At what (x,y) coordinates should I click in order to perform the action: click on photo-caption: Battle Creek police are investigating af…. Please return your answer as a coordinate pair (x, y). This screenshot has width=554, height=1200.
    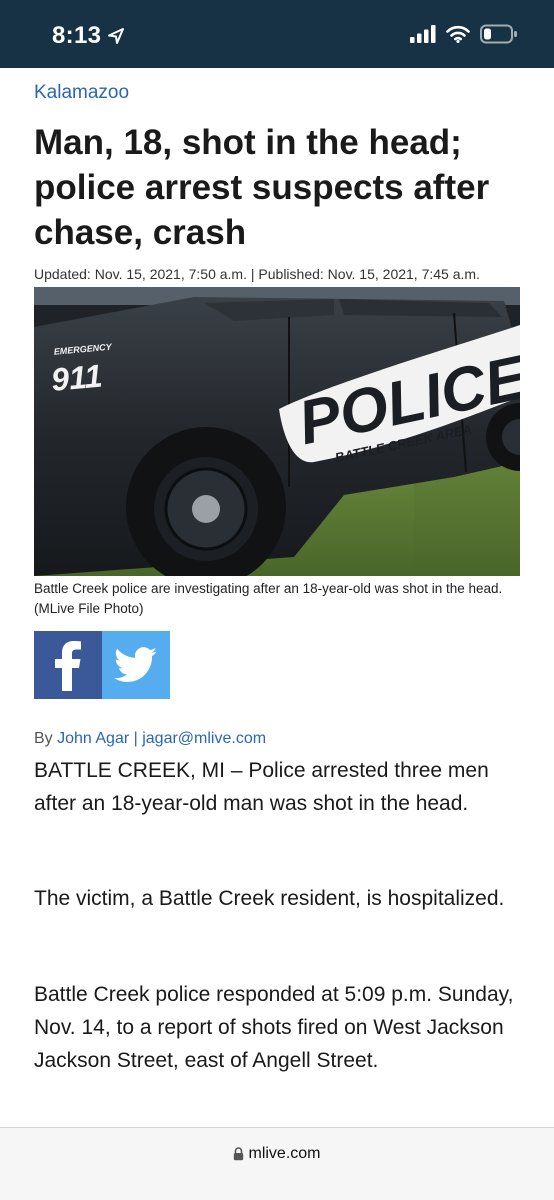
    Looking at the image, I should click on (268, 598).